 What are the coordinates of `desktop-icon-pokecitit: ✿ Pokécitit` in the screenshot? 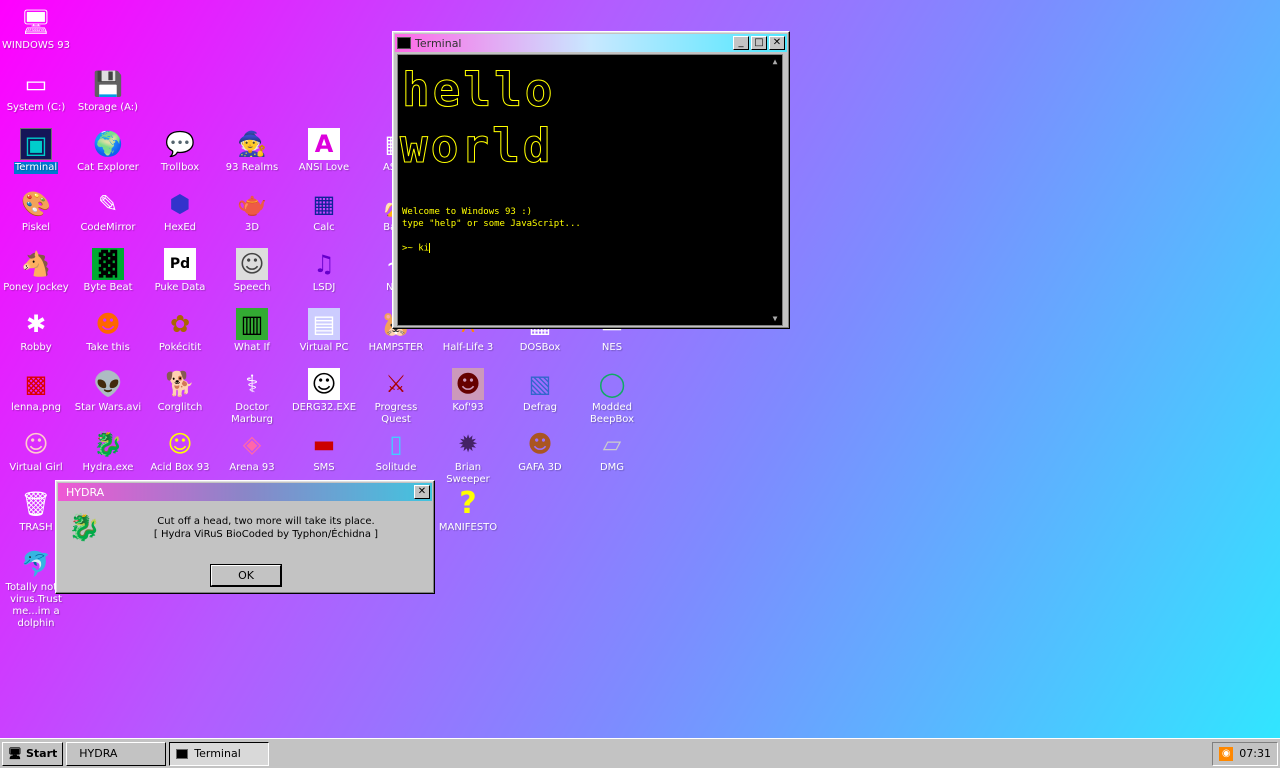 It's located at (180, 332).